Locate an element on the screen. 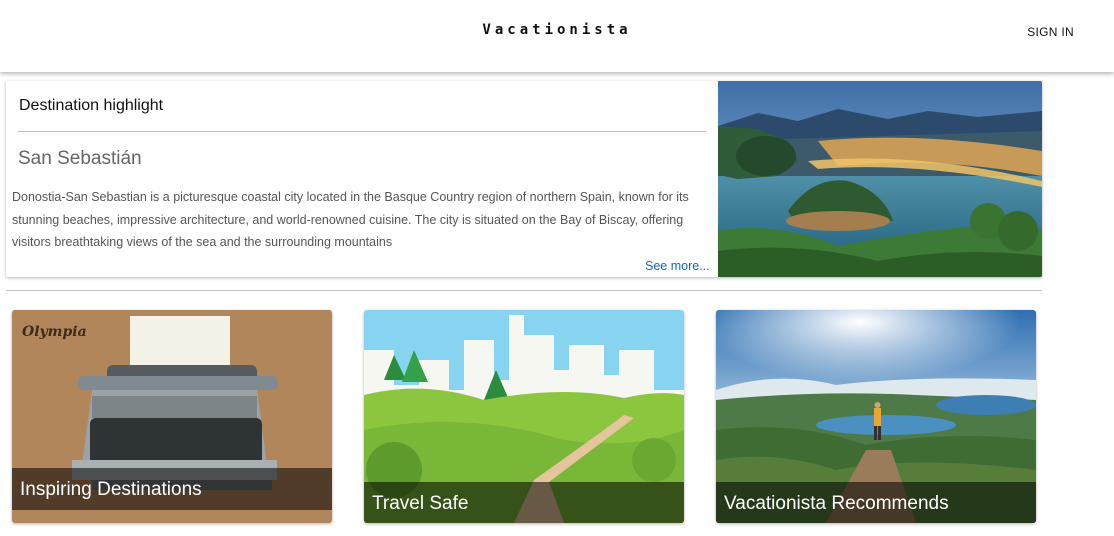  svg-text: Olympia is located at coordinates (54, 332).